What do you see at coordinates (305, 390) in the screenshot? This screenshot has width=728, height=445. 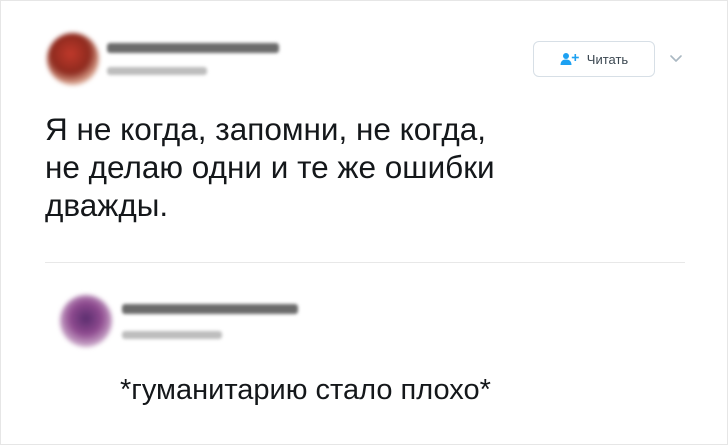 I see `reply-text: *гуманитарию стало плохо*` at bounding box center [305, 390].